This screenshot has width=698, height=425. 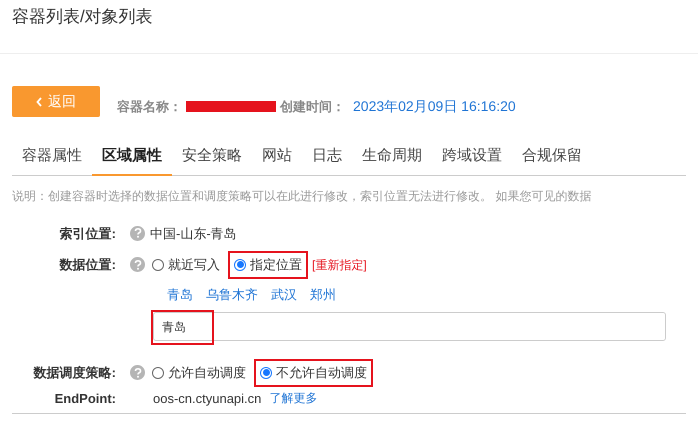 What do you see at coordinates (199, 372) in the screenshot?
I see `radio-option: 允许自动调度` at bounding box center [199, 372].